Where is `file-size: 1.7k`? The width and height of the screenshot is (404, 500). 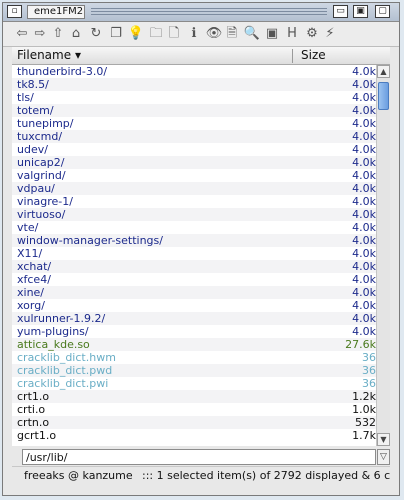 file-size: 1.7k is located at coordinates (364, 435).